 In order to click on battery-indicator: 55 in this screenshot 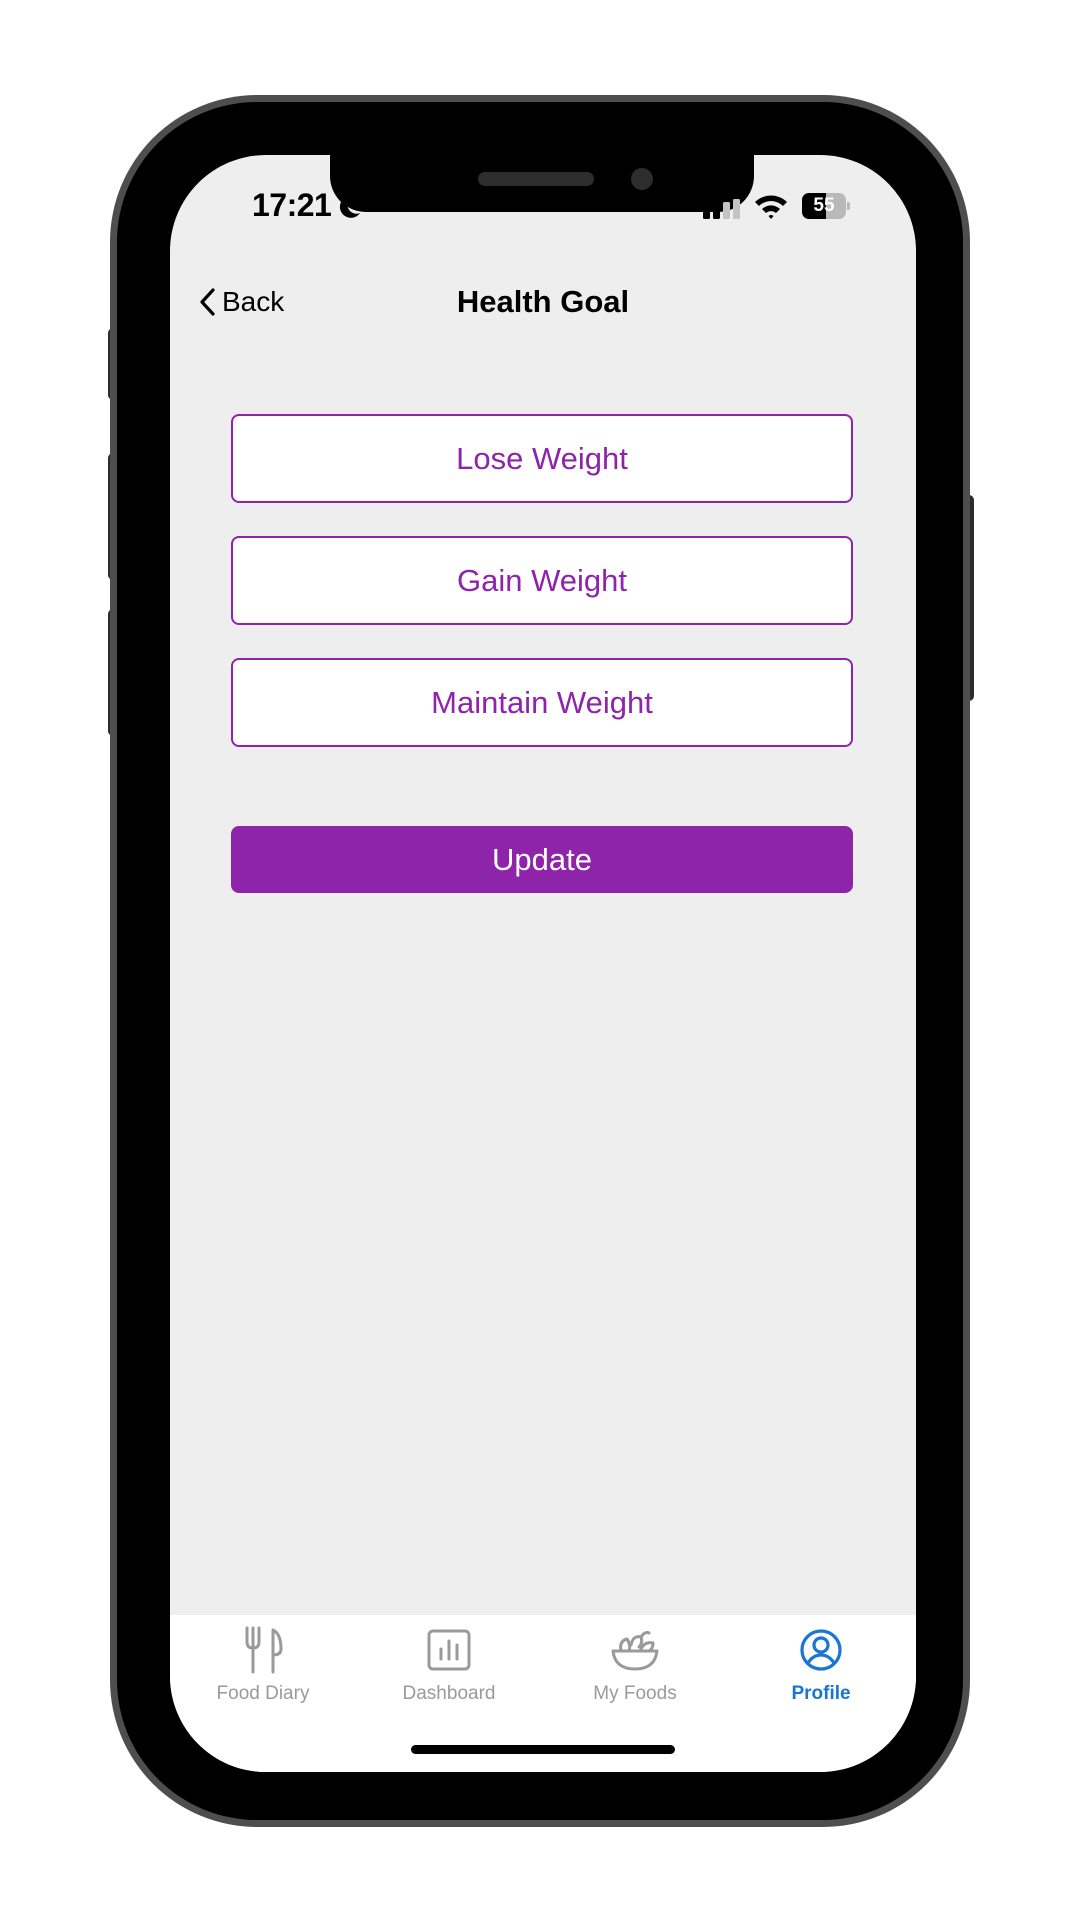, I will do `click(826, 206)`.